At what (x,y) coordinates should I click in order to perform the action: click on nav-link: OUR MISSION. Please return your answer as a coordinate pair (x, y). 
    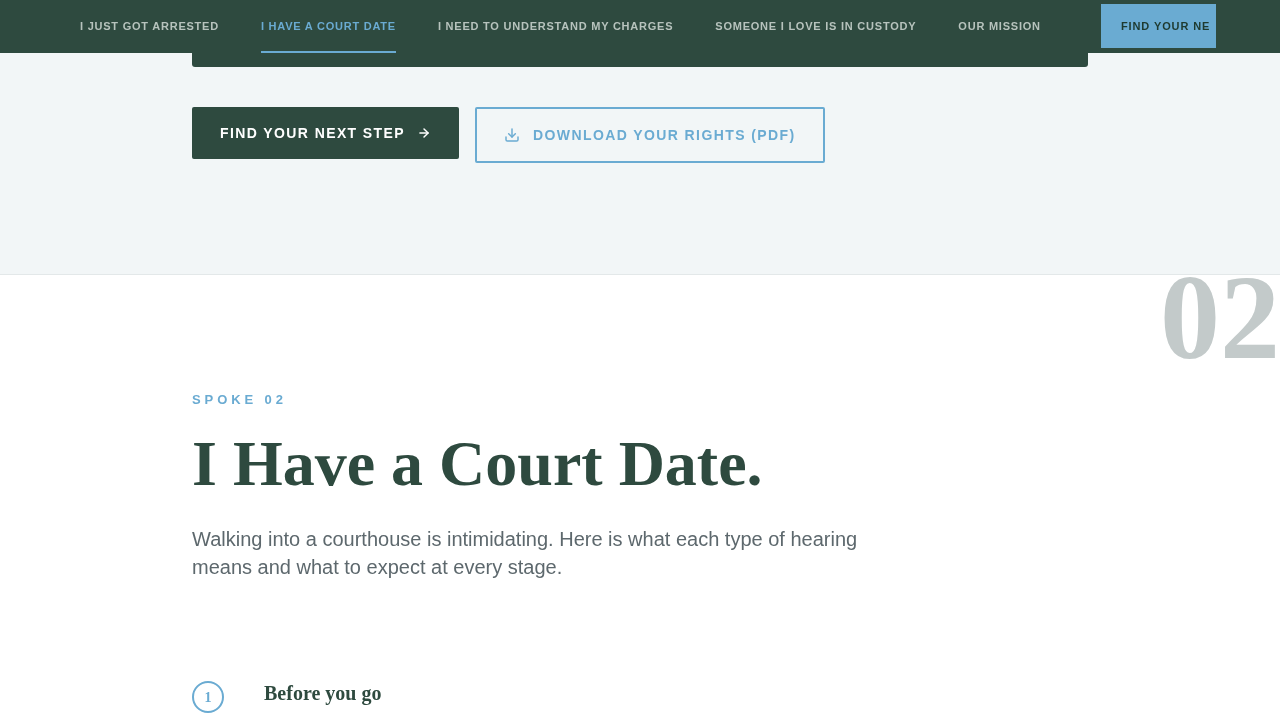
    Looking at the image, I should click on (999, 26).